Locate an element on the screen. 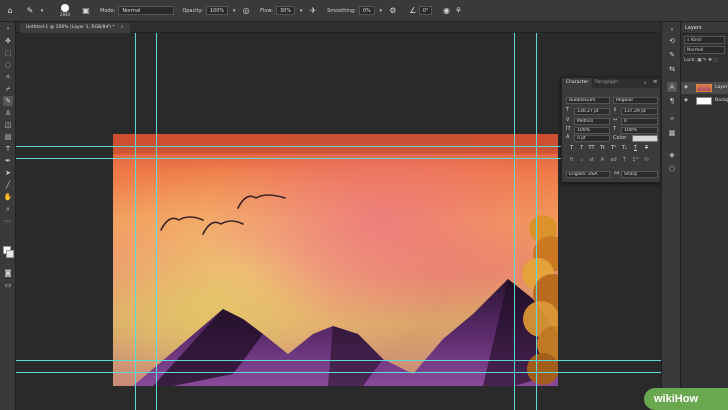 The height and width of the screenshot is (410, 728). horizontal-scale-field: 100% is located at coordinates (639, 130).